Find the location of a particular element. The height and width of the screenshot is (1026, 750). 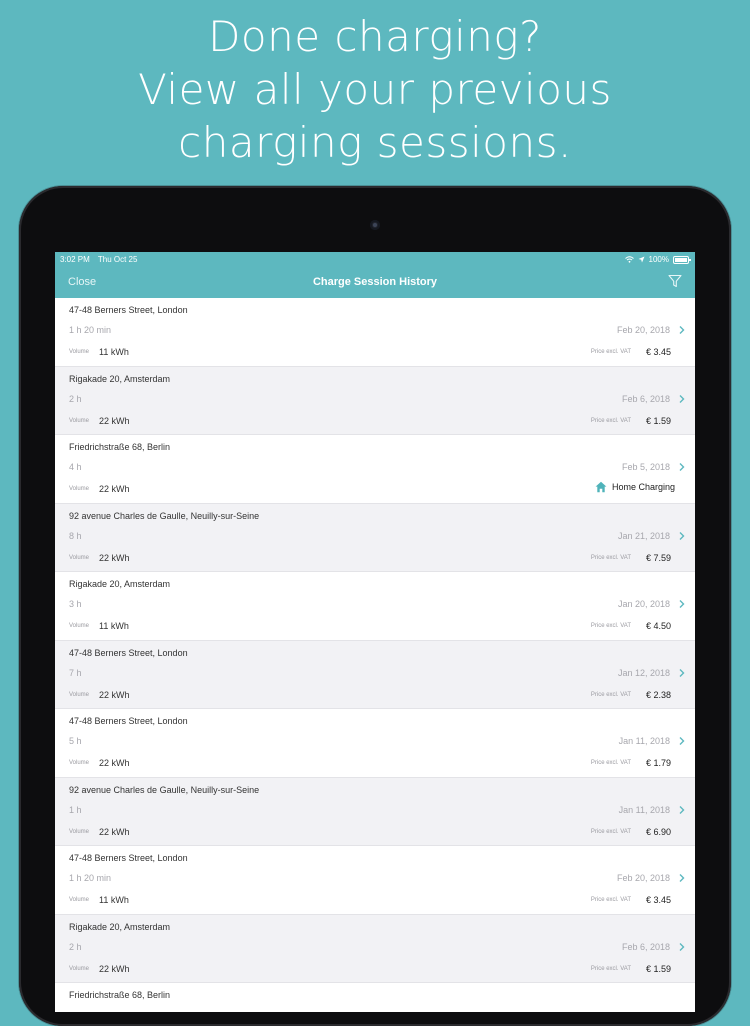

headline-line-3: charging sessions. is located at coordinates (375, 142).